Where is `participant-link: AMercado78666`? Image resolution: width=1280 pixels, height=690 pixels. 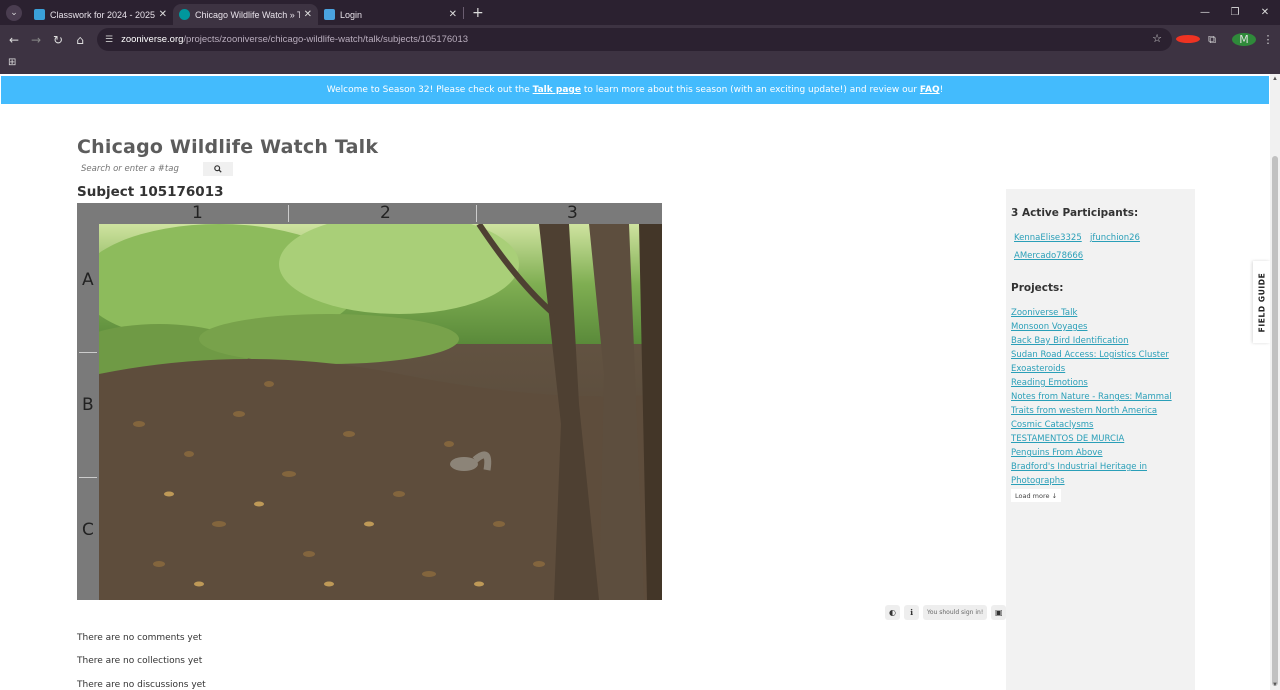 participant-link: AMercado78666 is located at coordinates (1048, 256).